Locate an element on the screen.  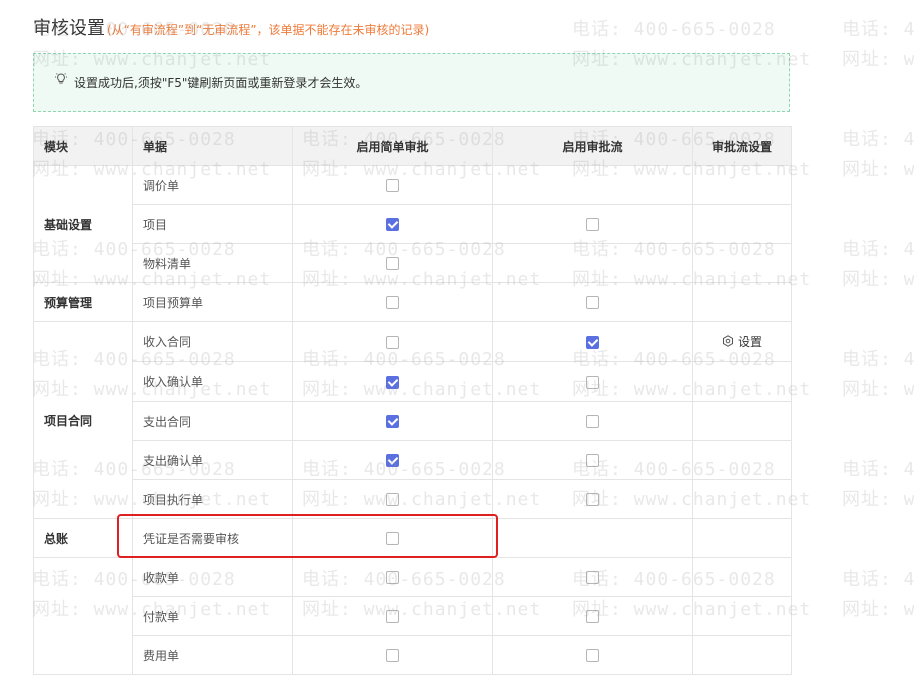
module-cell: 项目合同 is located at coordinates (83, 420).